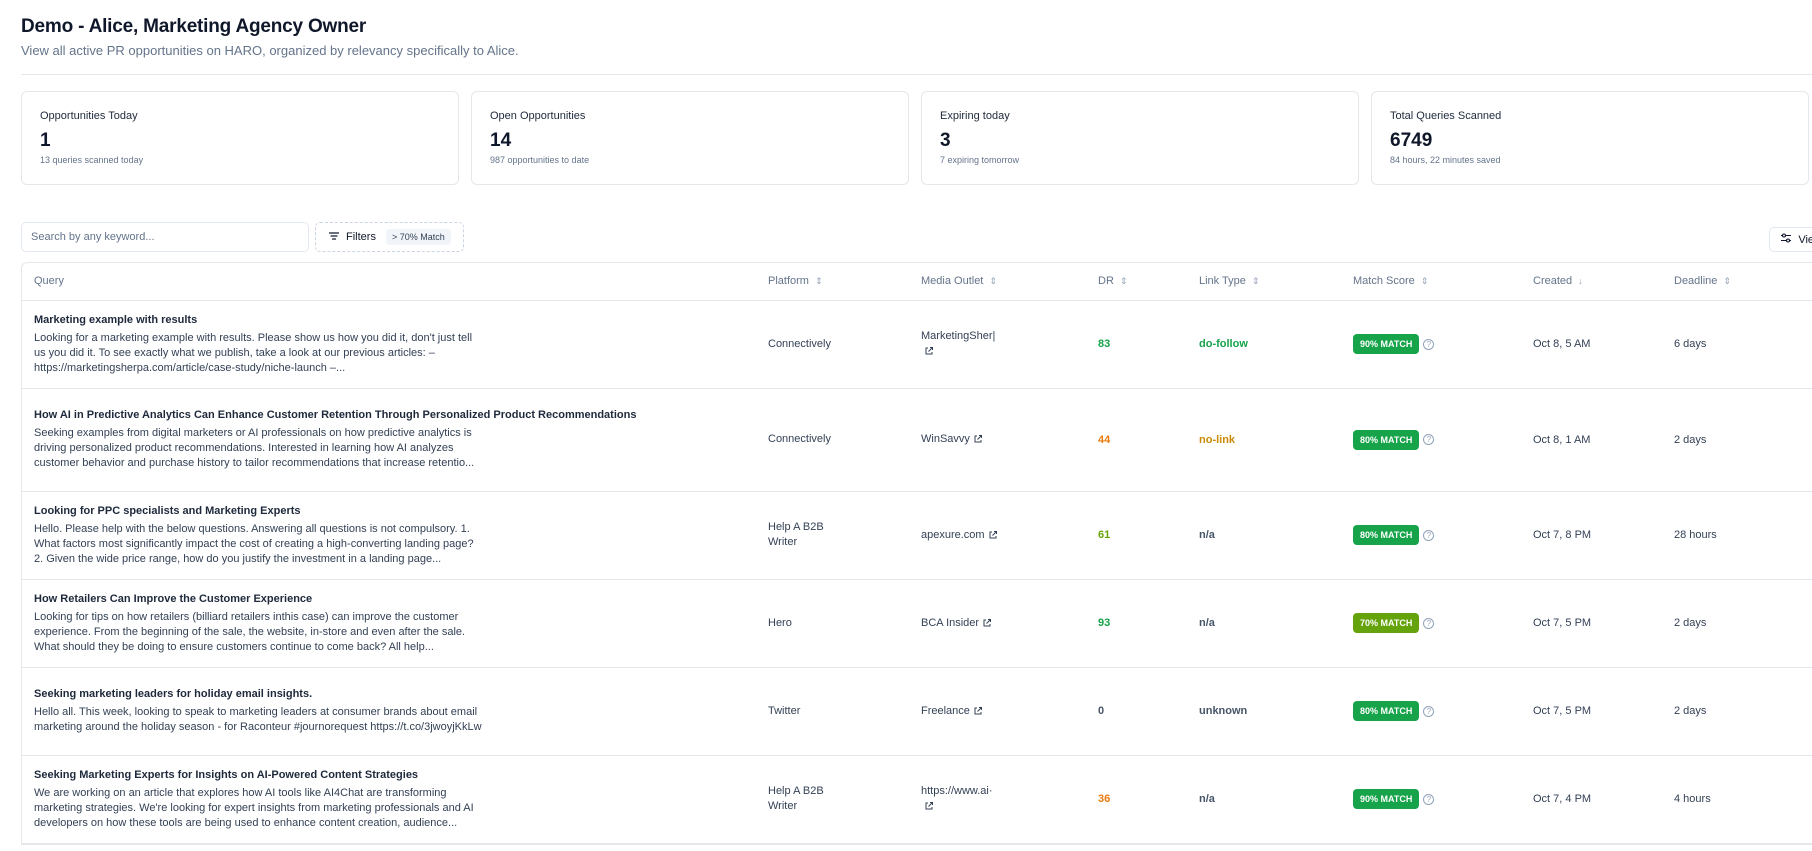 This screenshot has height=851, width=1812. I want to click on sort-desc-icon: ↓, so click(1580, 281).